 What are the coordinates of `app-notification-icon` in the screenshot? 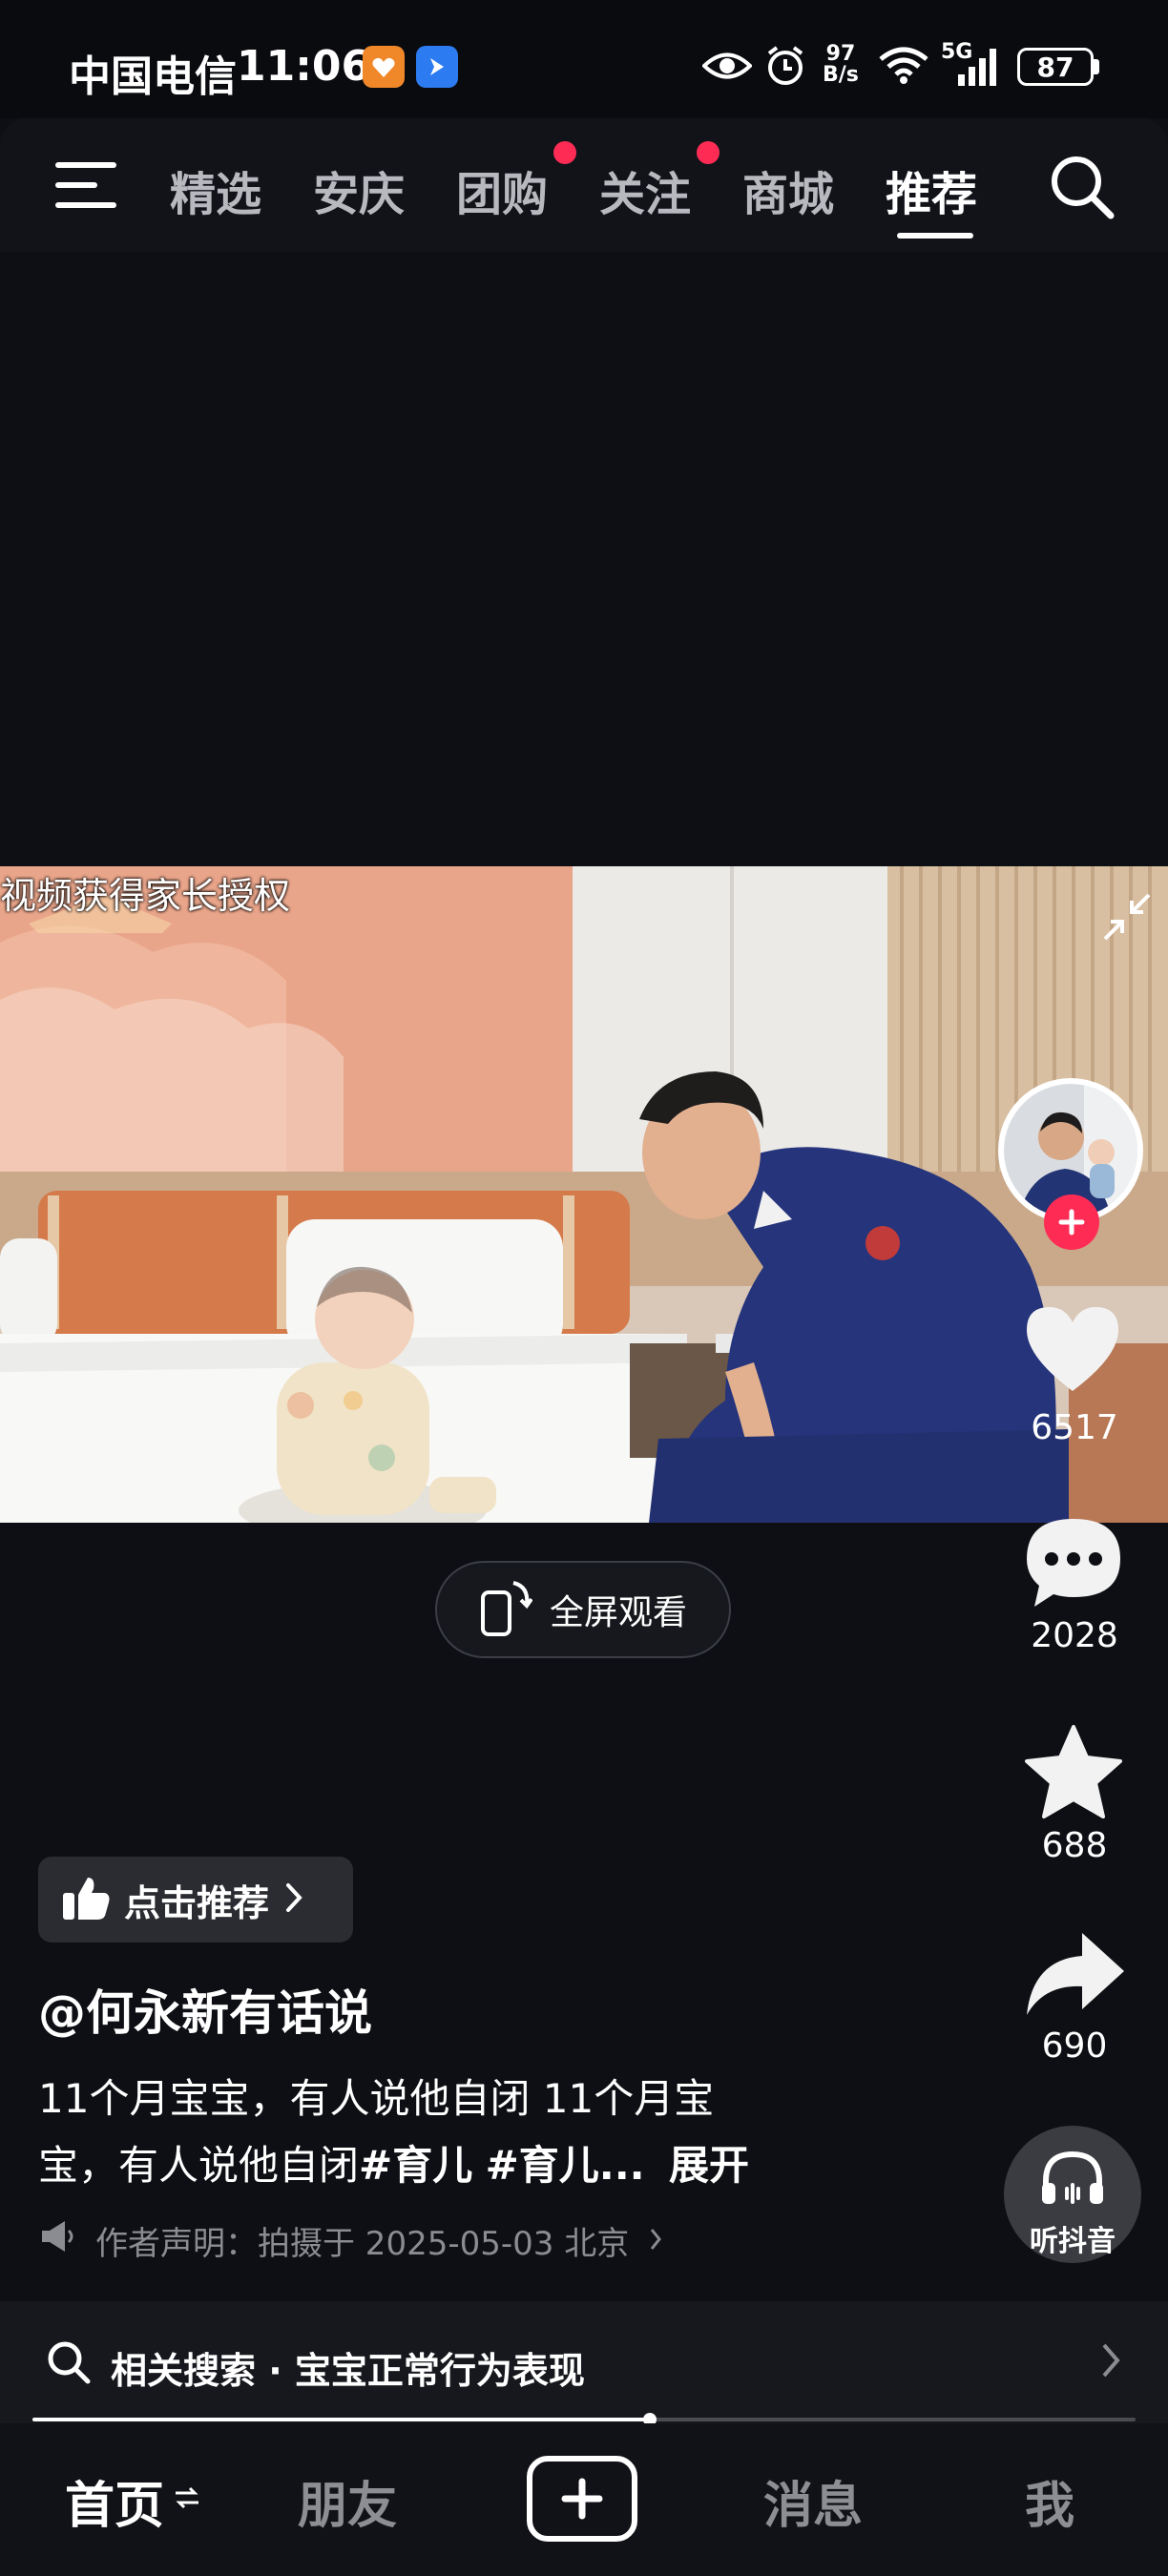 It's located at (384, 67).